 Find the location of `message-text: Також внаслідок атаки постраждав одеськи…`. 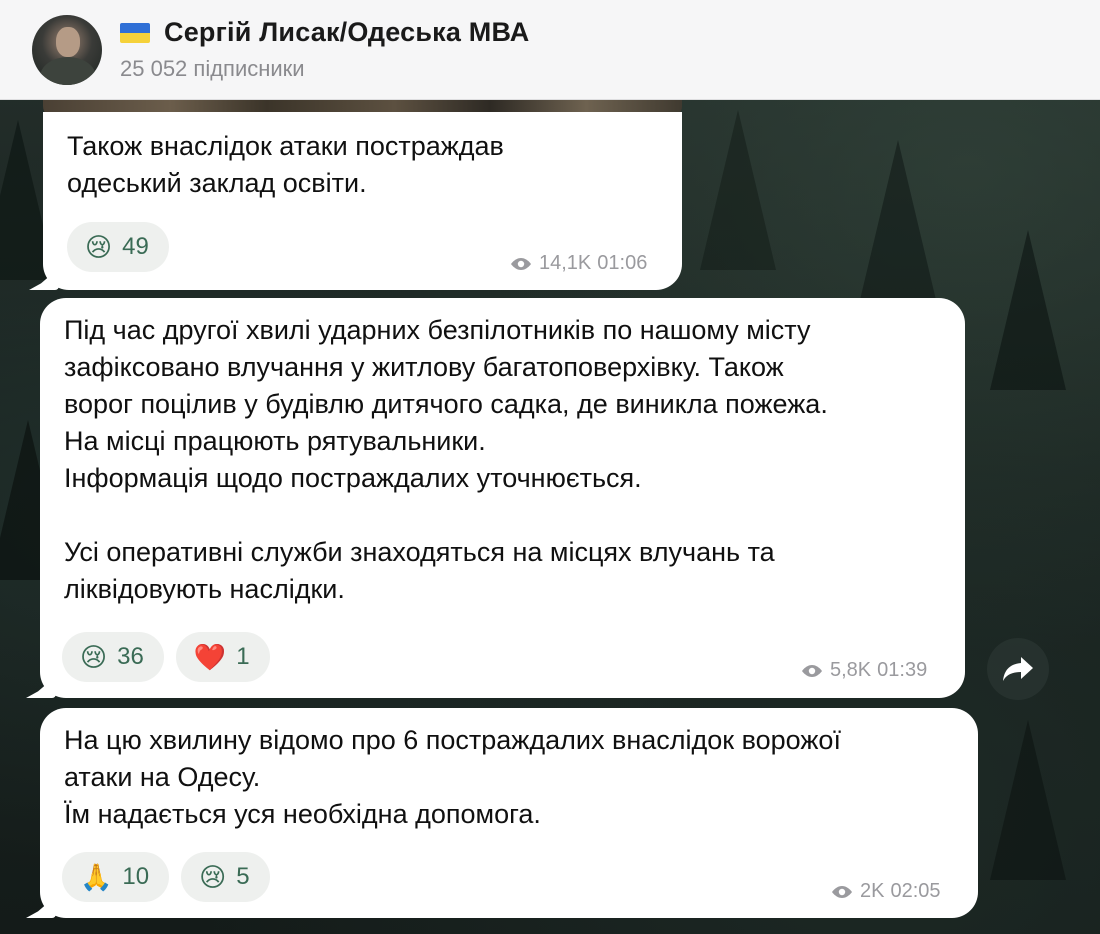

message-text: Також внаслідок атаки постраждав одеськи… is located at coordinates (285, 164).